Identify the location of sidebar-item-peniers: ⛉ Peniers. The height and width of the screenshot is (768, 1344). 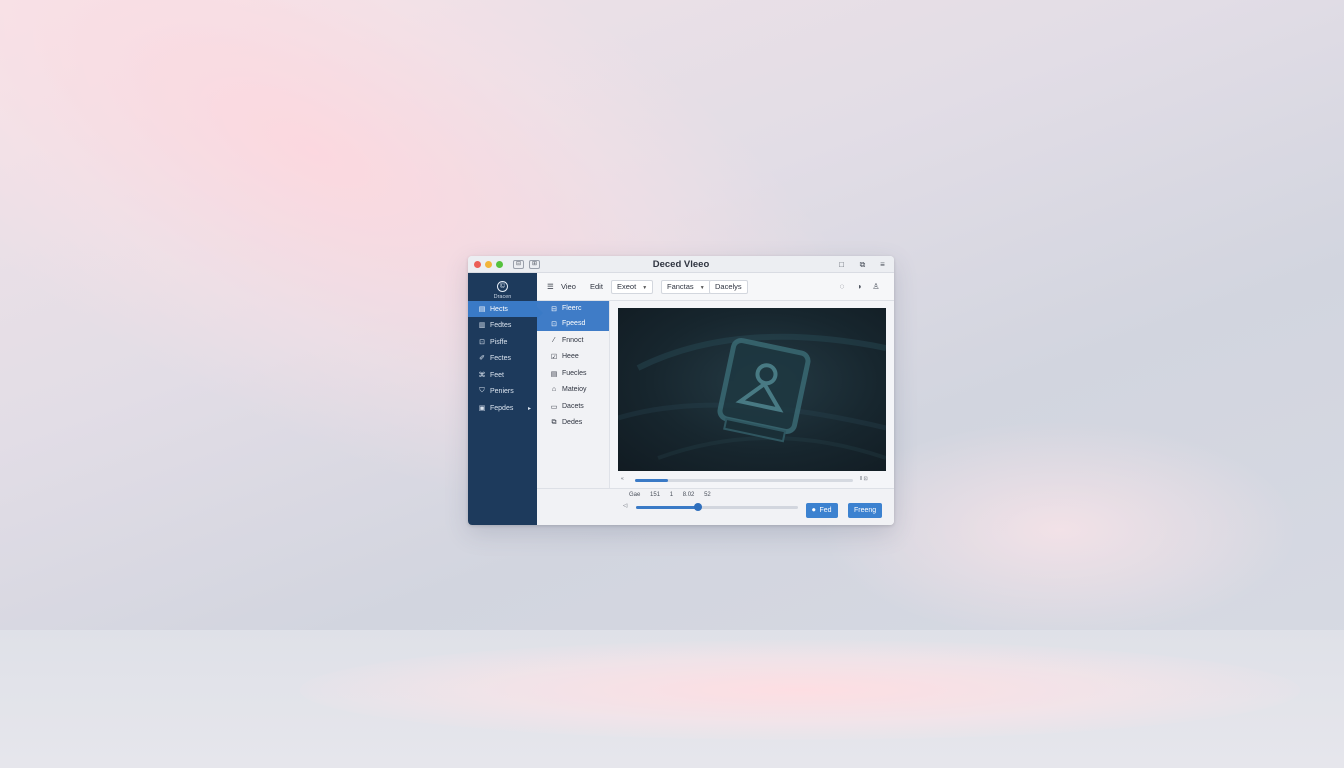
(502, 391).